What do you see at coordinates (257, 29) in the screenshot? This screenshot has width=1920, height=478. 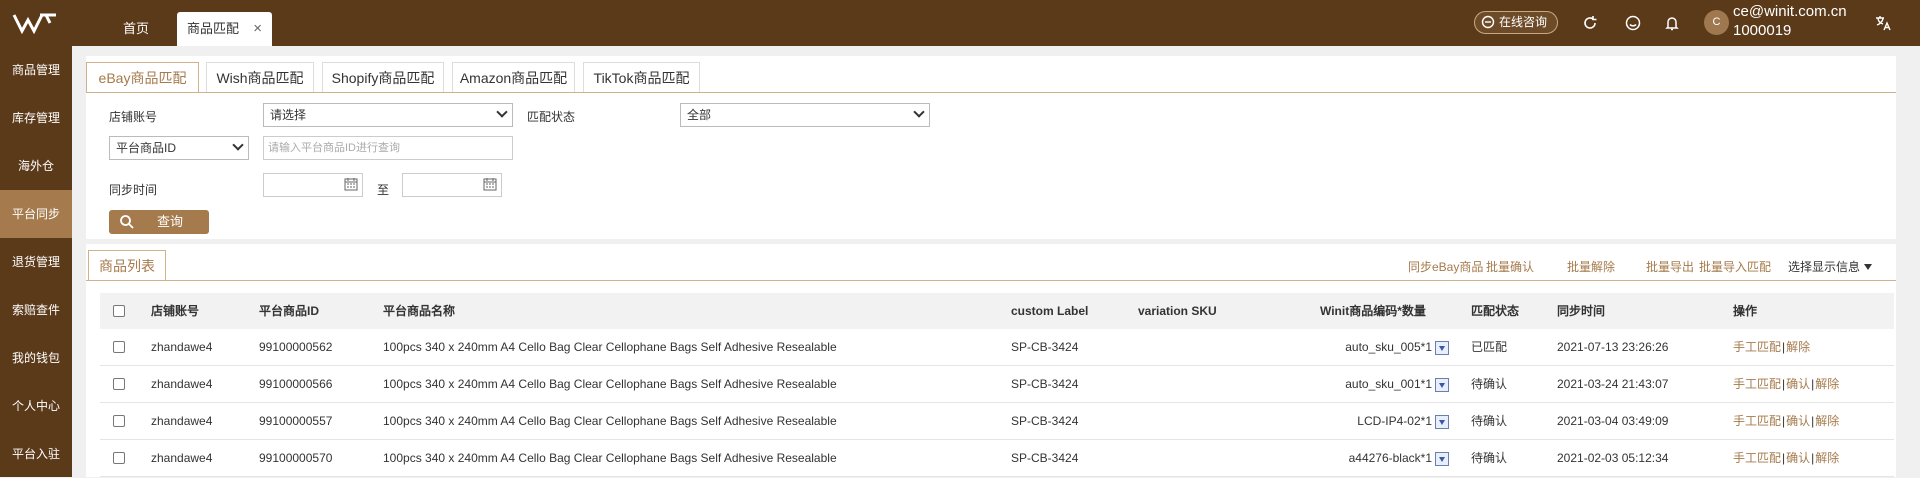 I see `close-icon: ×` at bounding box center [257, 29].